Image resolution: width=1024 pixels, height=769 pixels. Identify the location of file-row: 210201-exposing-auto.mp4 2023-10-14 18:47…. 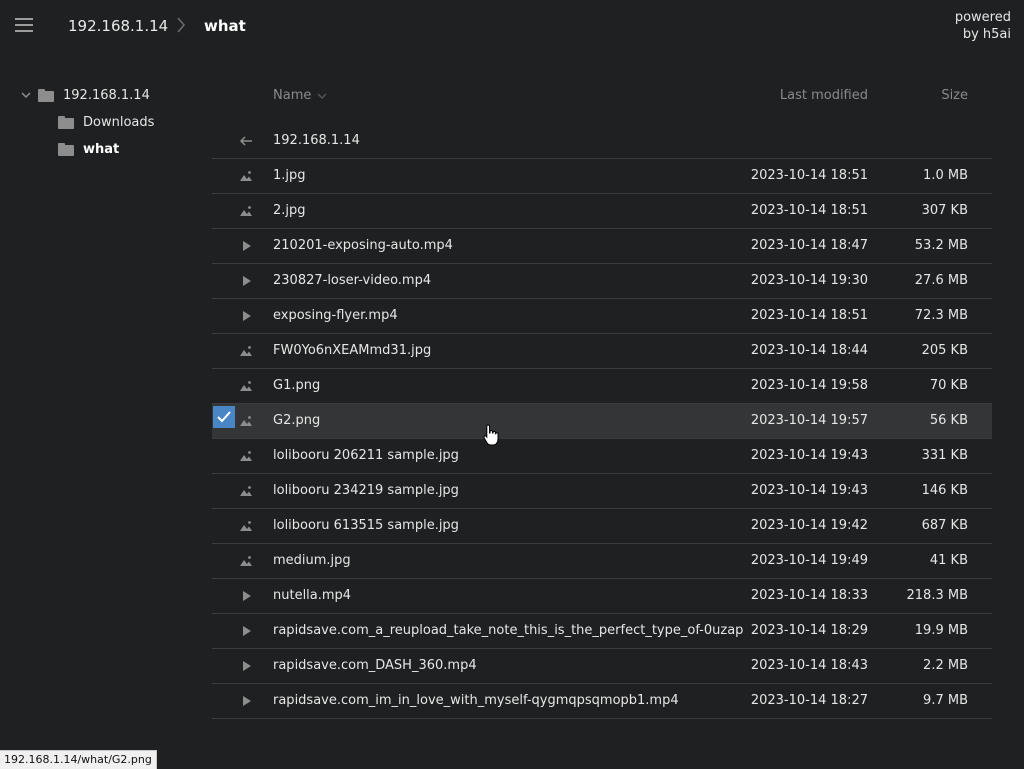
(602, 246).